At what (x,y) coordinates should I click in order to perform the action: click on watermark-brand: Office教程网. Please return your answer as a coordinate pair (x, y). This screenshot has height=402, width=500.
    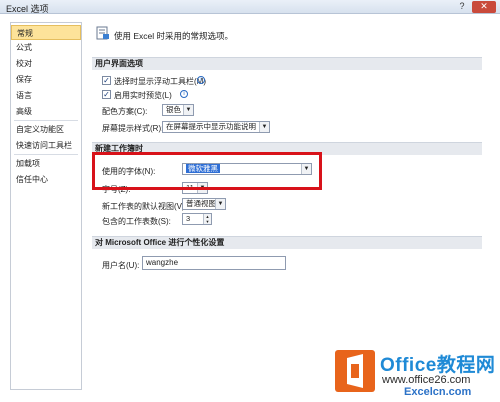
    Looking at the image, I should click on (438, 365).